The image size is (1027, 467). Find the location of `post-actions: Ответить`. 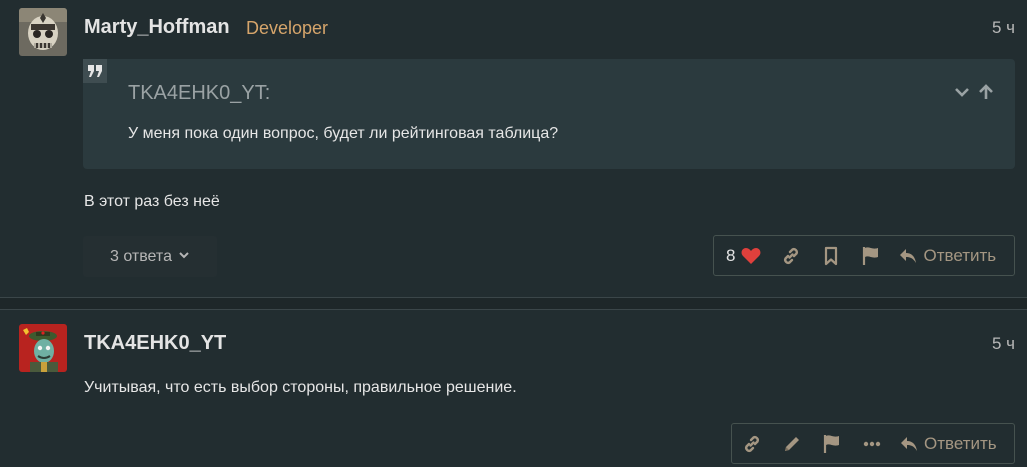

post-actions: Ответить is located at coordinates (873, 443).